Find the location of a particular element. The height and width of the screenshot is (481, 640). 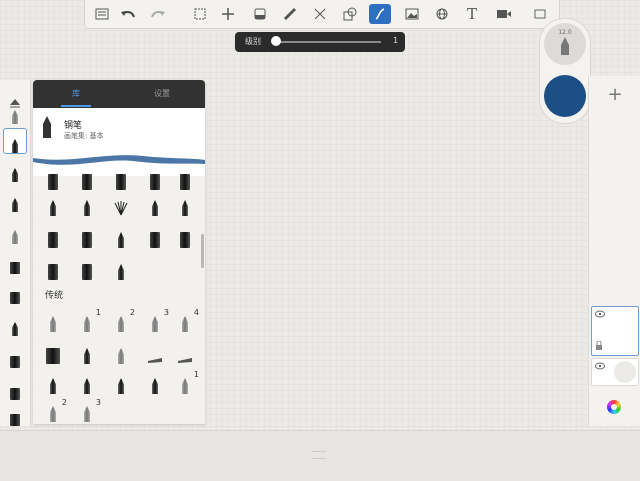

selected-brush-set: 画笔集: 基本 is located at coordinates (84, 136).